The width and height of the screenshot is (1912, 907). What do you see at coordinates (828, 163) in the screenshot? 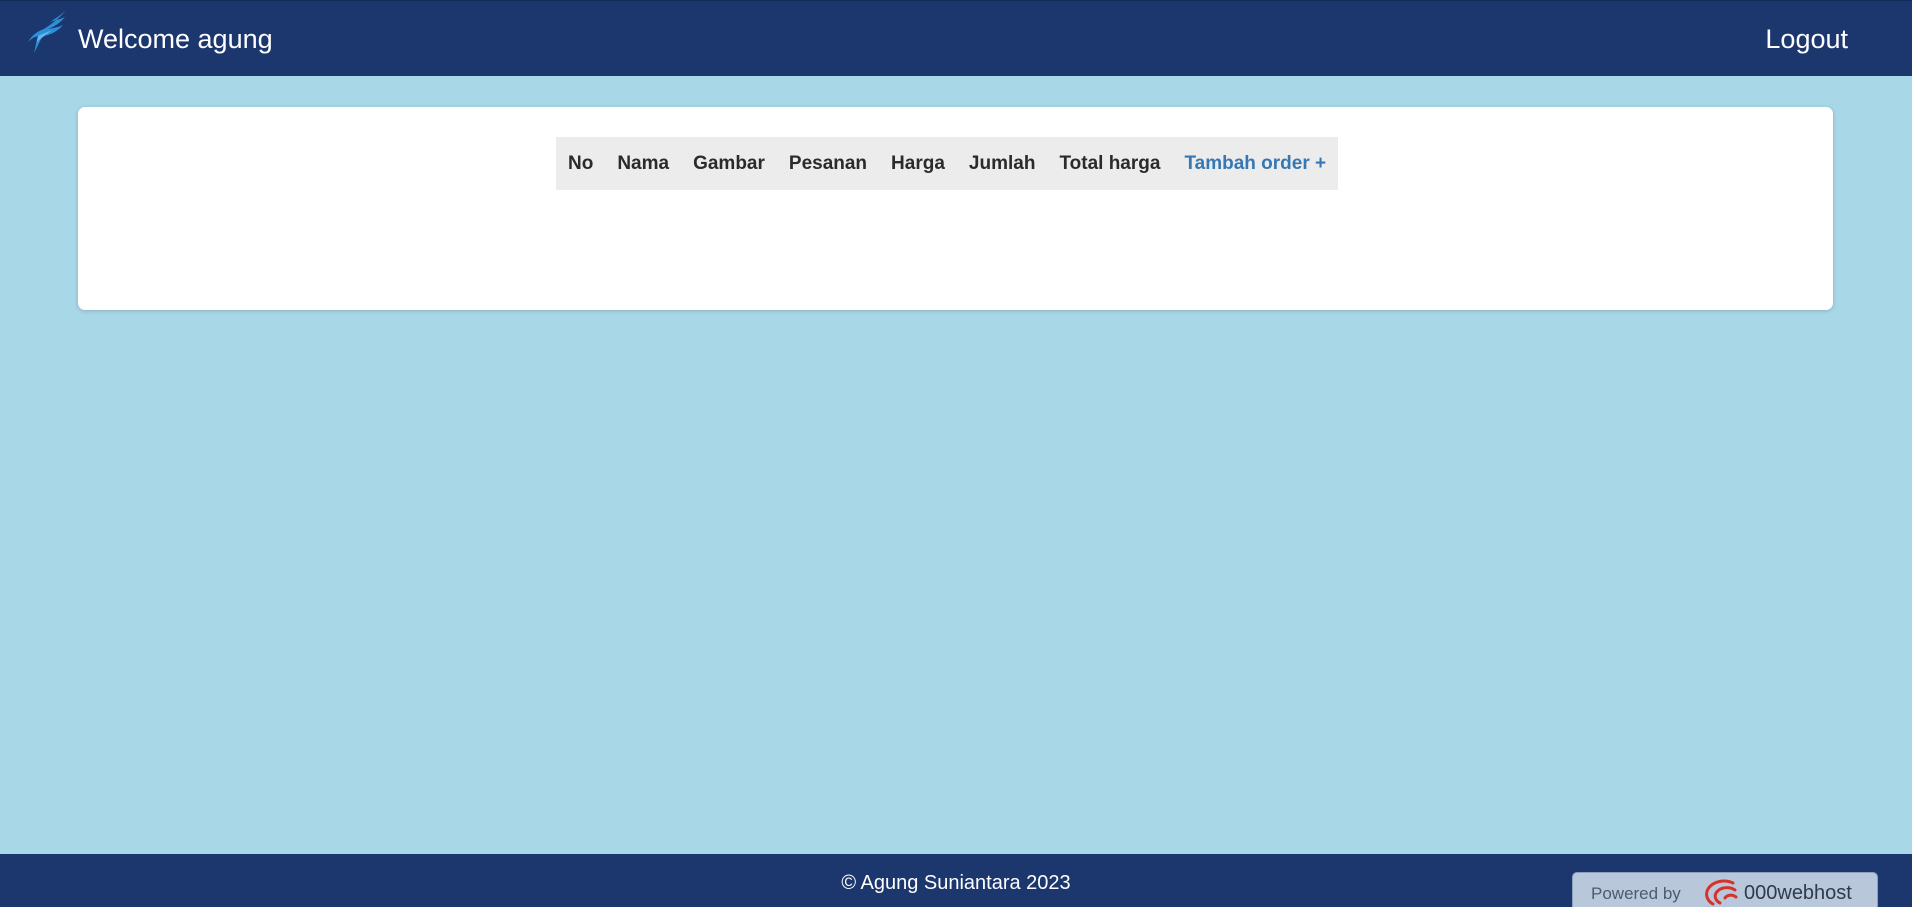
I see `column-header-pesanan: Pesanan` at bounding box center [828, 163].